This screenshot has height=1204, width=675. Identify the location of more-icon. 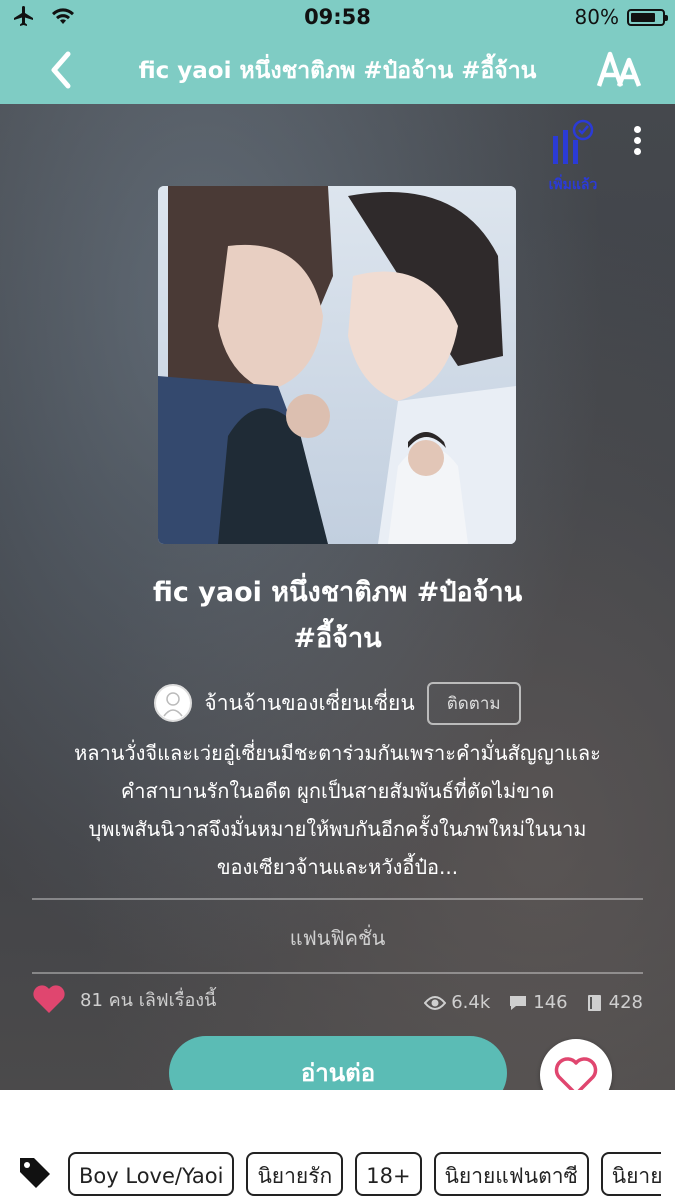
(637, 144).